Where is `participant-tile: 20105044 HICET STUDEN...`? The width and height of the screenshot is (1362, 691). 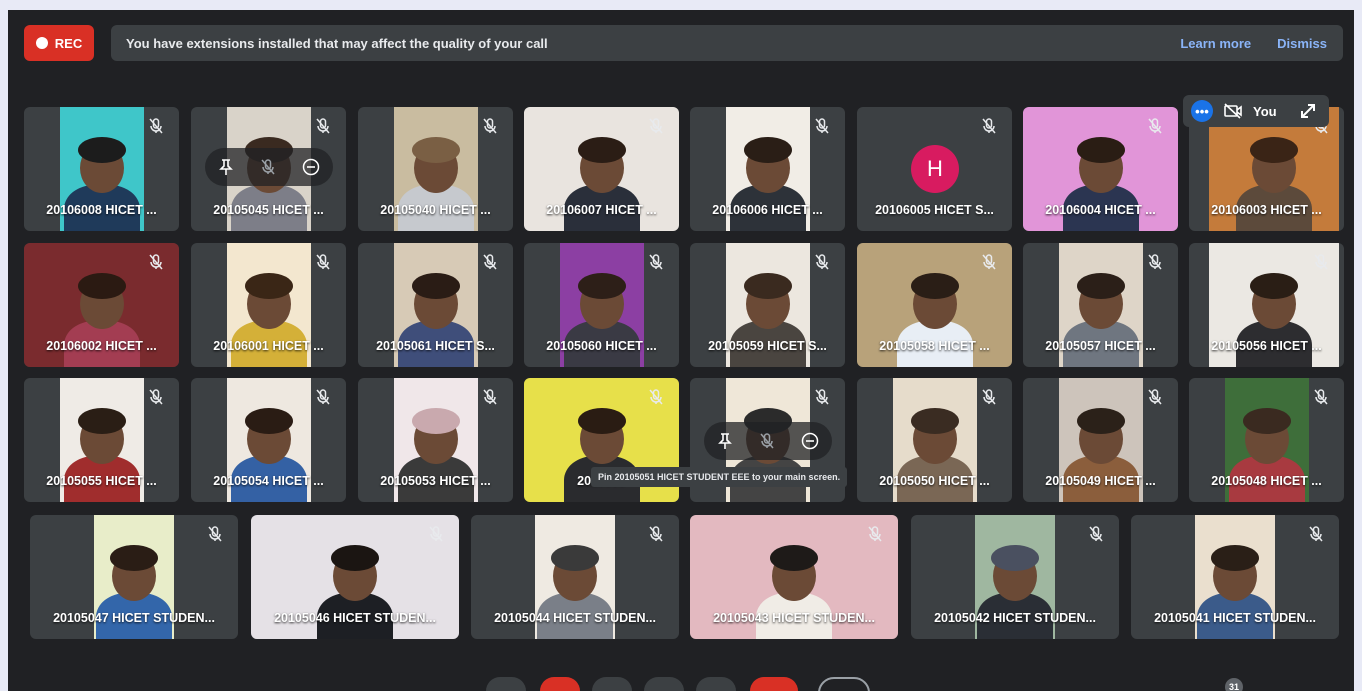
participant-tile: 20105044 HICET STUDEN... is located at coordinates (575, 577).